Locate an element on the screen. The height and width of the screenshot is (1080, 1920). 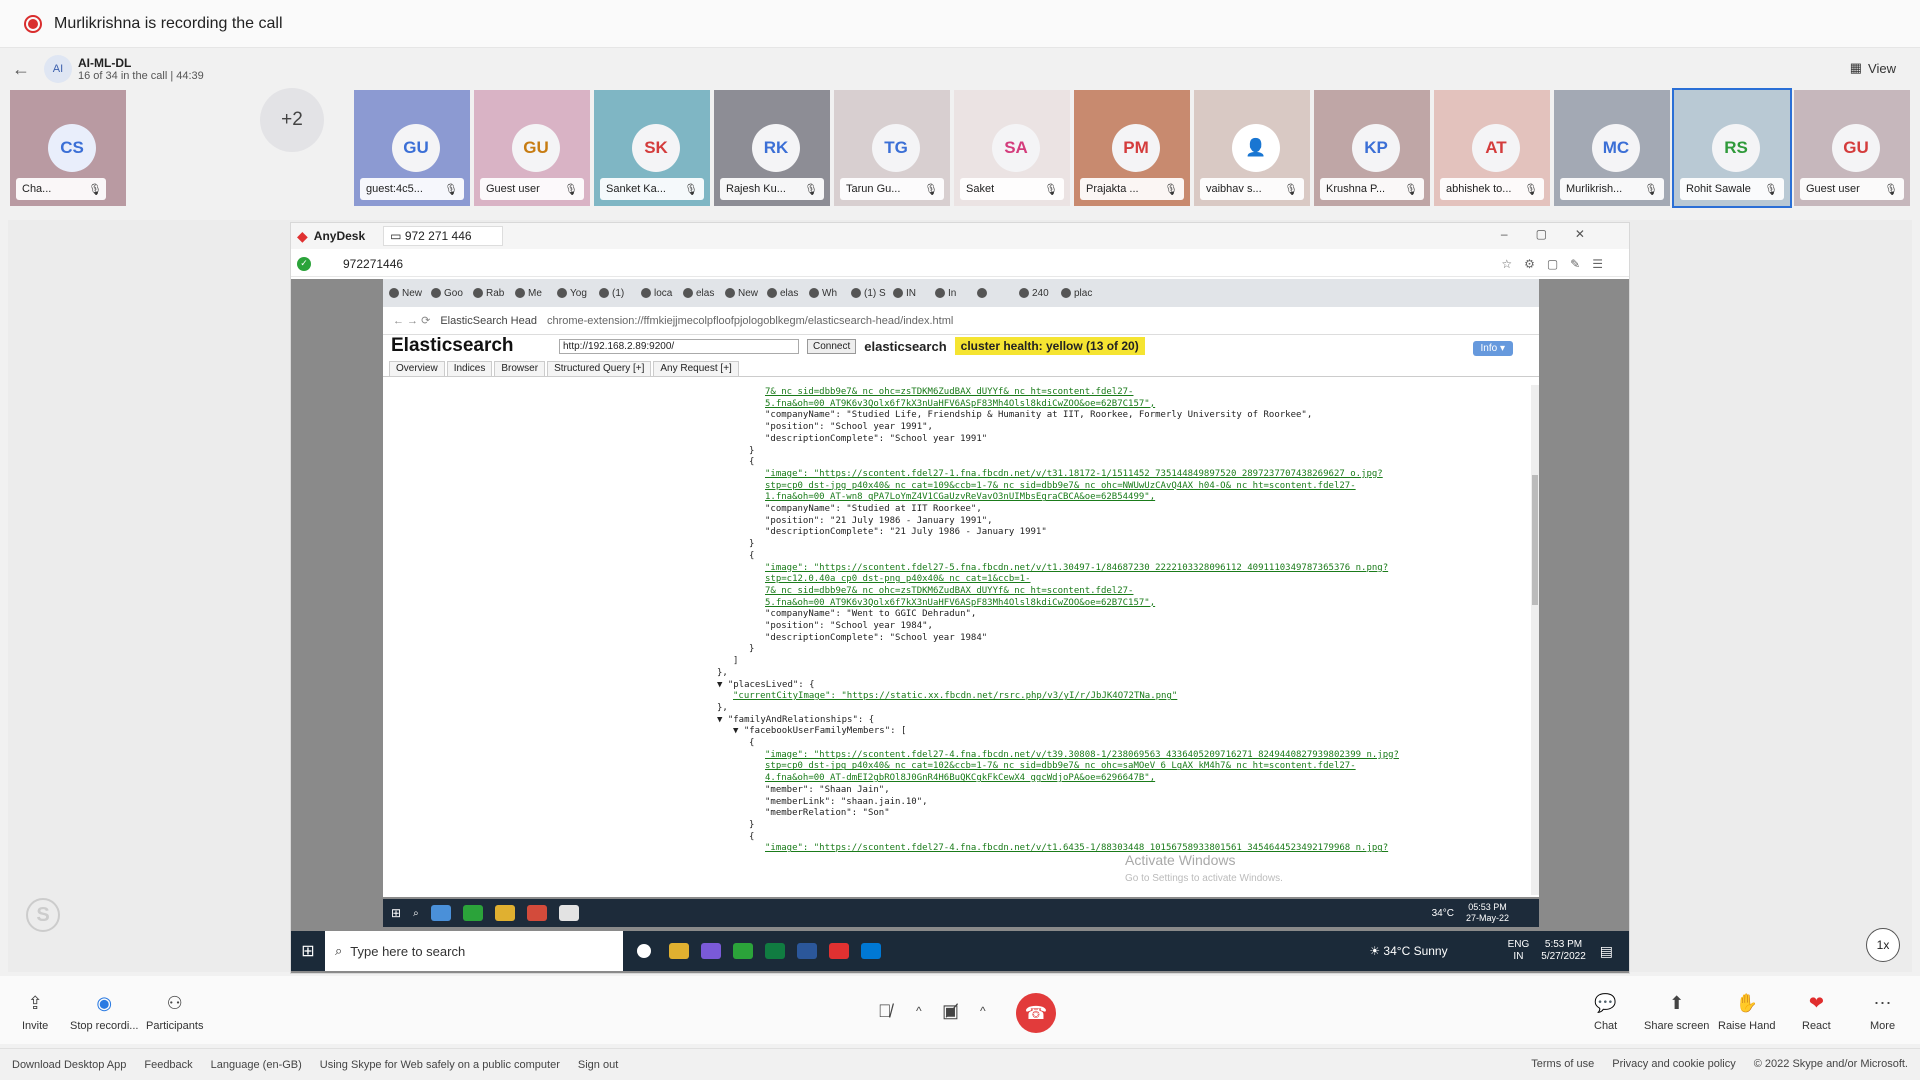
hang-up-button: ☎ is located at coordinates (1036, 1013).